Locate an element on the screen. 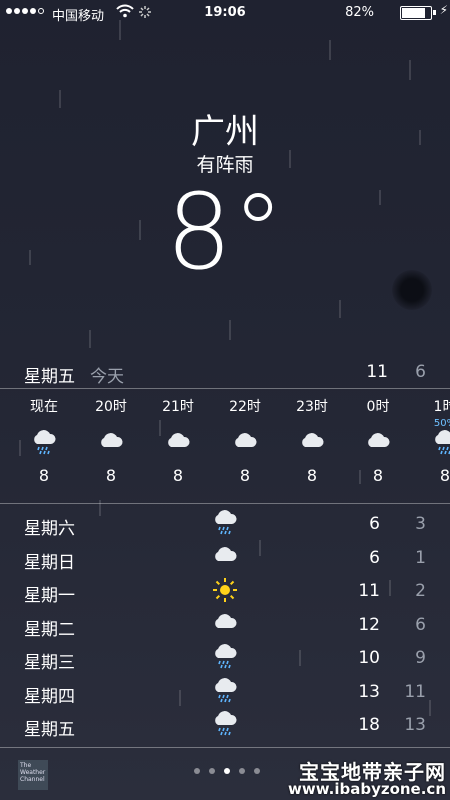 The height and width of the screenshot is (800, 450). hourly-item: 22时 8 is located at coordinates (245, 442).